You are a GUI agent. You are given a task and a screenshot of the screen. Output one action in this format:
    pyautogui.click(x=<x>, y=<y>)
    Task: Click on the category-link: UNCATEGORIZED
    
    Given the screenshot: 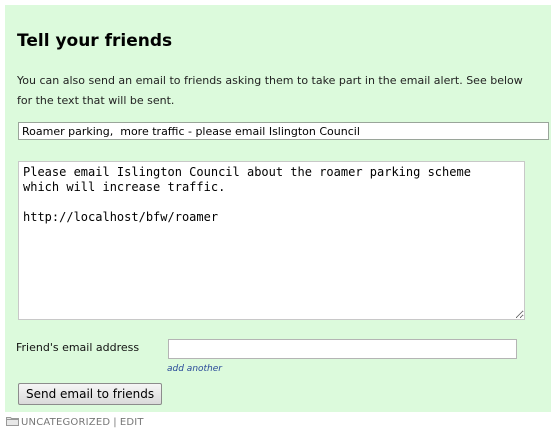 What is the action you would take?
    pyautogui.click(x=65, y=422)
    